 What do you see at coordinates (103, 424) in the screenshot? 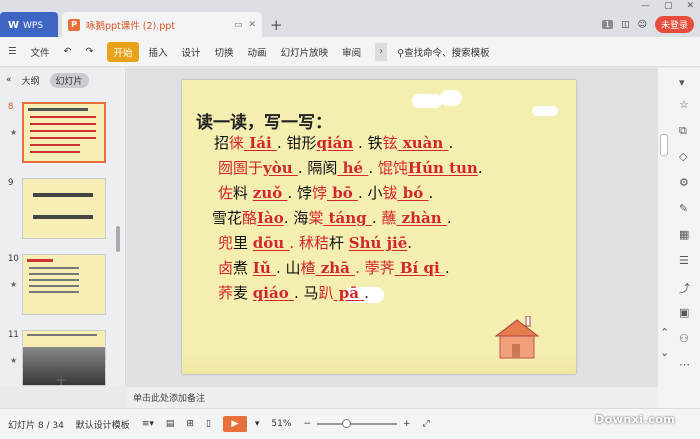
I see `theme-name: 默认设计模板` at bounding box center [103, 424].